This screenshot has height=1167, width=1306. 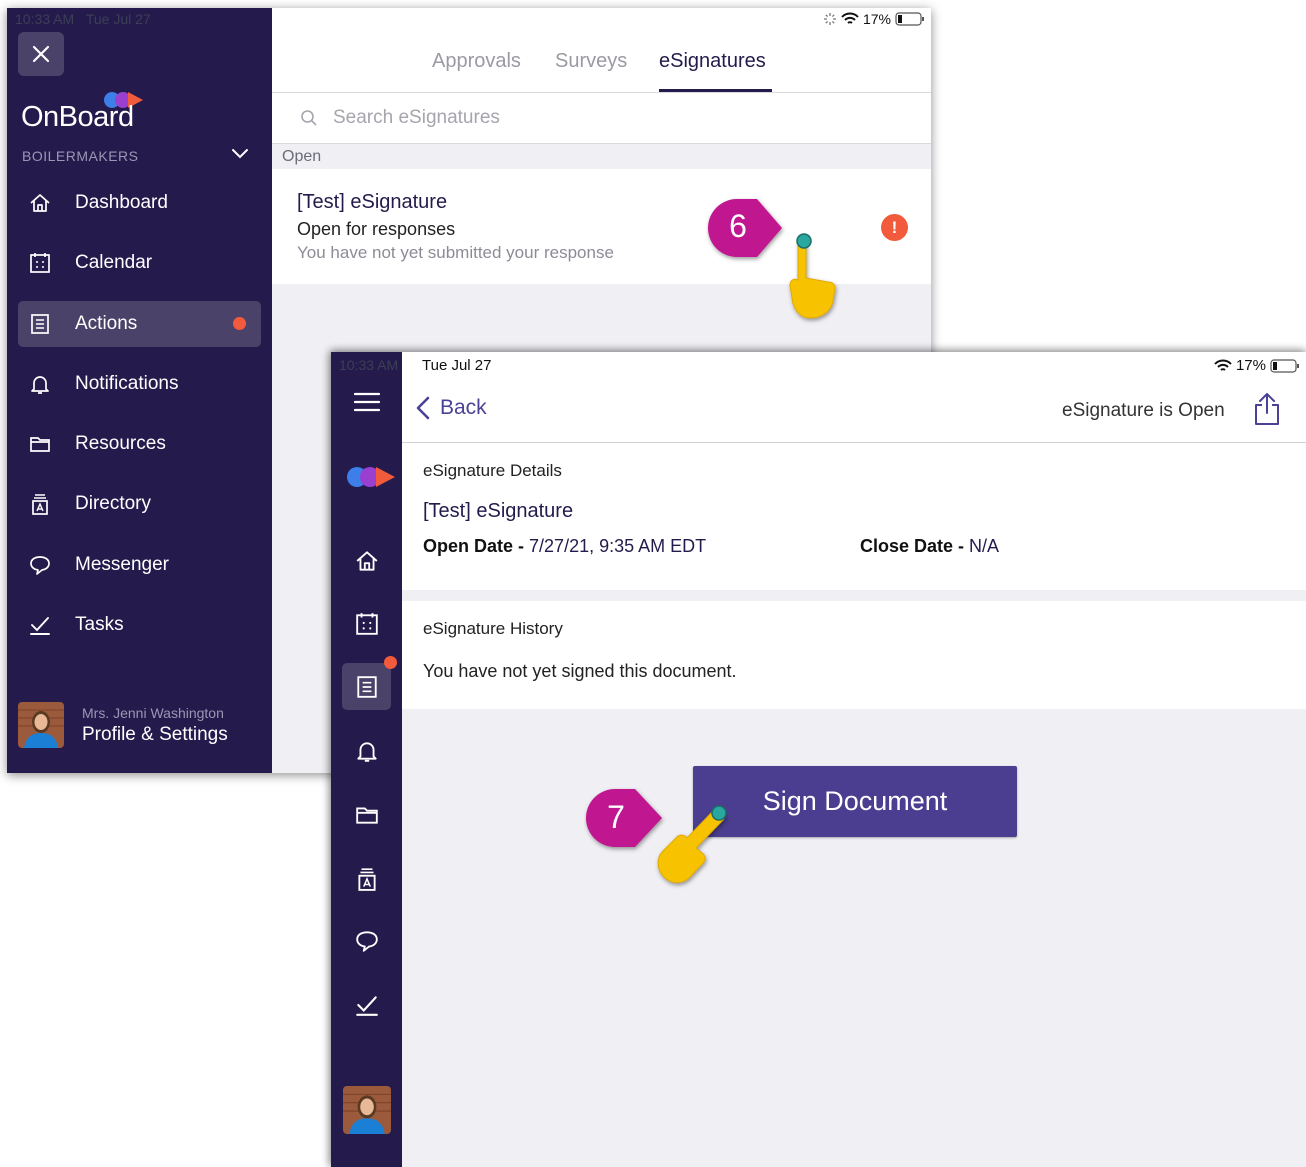 I want to click on details-heading: eSignature Details, so click(x=492, y=470).